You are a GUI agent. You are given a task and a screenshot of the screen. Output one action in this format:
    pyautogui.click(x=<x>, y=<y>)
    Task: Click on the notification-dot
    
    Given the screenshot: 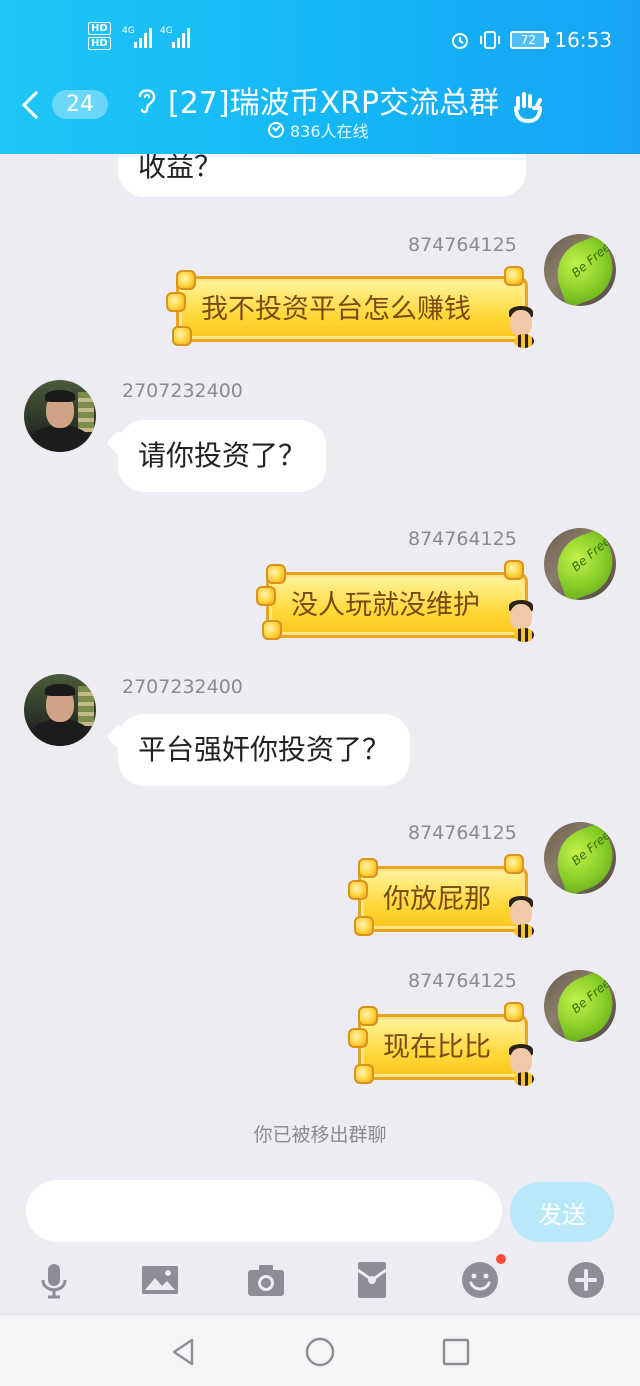 What is the action you would take?
    pyautogui.click(x=501, y=1259)
    